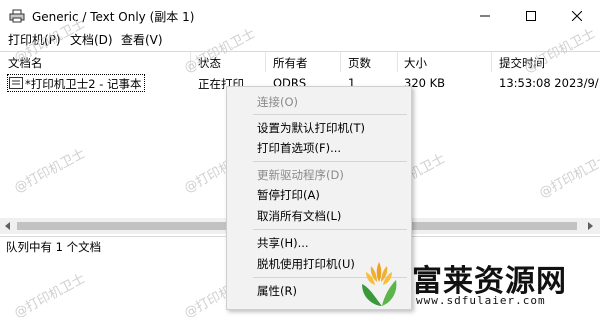  I want to click on printer-icon, so click(17, 16).